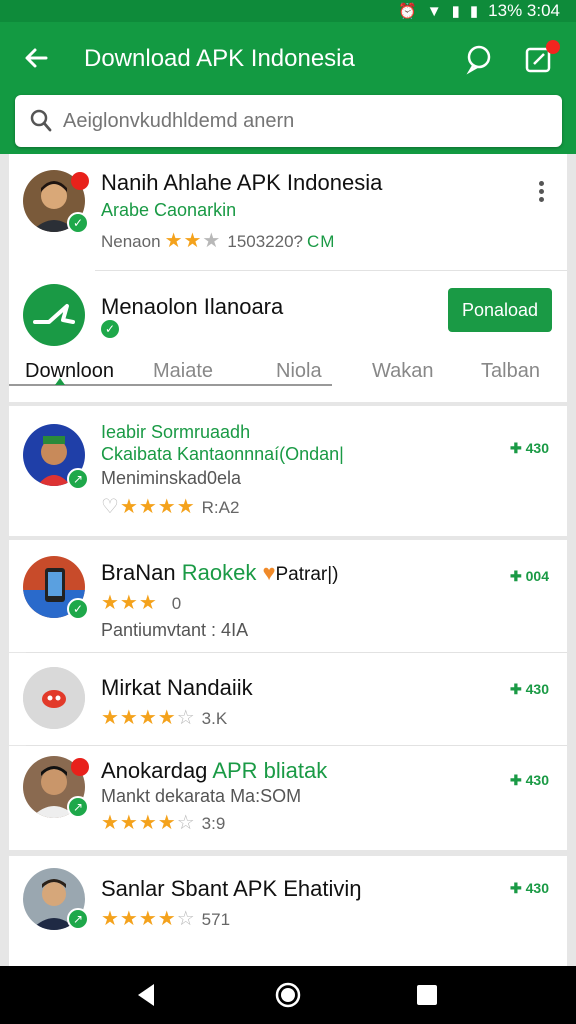 This screenshot has height=1024, width=576. I want to click on star-icon: ★★, so click(183, 241).